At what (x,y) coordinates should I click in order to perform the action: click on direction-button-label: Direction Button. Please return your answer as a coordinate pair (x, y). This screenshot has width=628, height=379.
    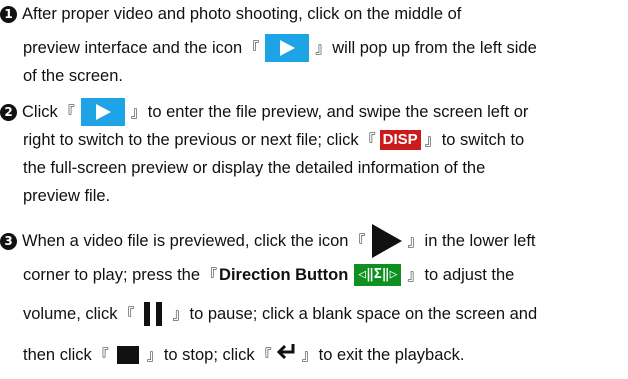
    Looking at the image, I should click on (284, 275).